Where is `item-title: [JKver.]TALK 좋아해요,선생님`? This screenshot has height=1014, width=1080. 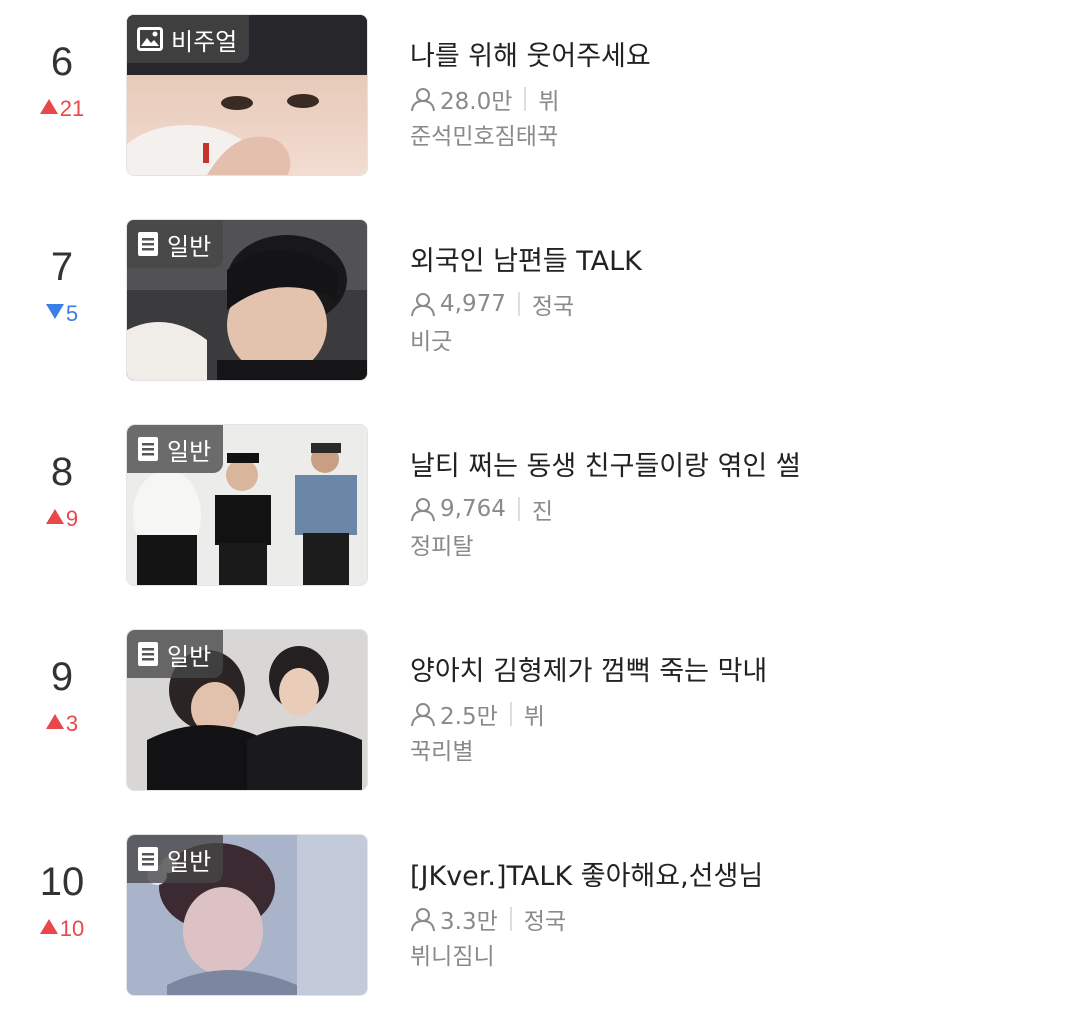
item-title: [JKver.]TALK 좋아해요,선생님 is located at coordinates (586, 877).